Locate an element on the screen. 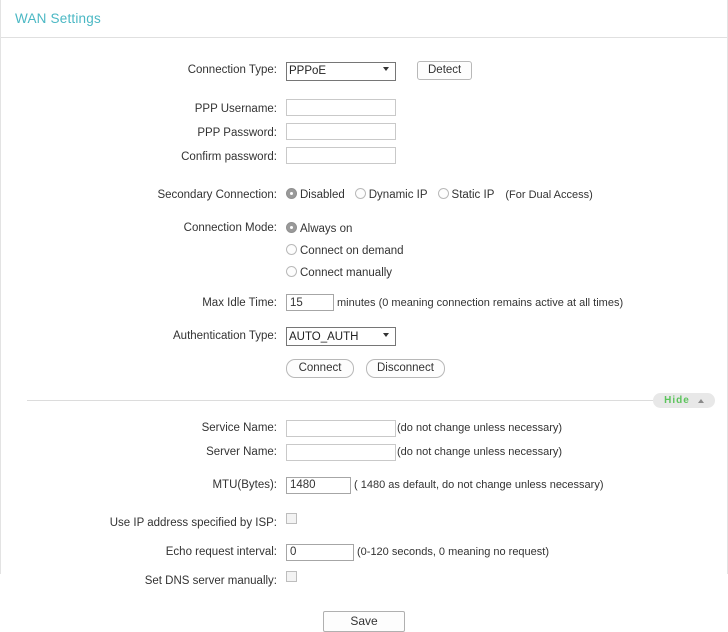  connection-type-field: PPPoE Detect is located at coordinates (506, 70).